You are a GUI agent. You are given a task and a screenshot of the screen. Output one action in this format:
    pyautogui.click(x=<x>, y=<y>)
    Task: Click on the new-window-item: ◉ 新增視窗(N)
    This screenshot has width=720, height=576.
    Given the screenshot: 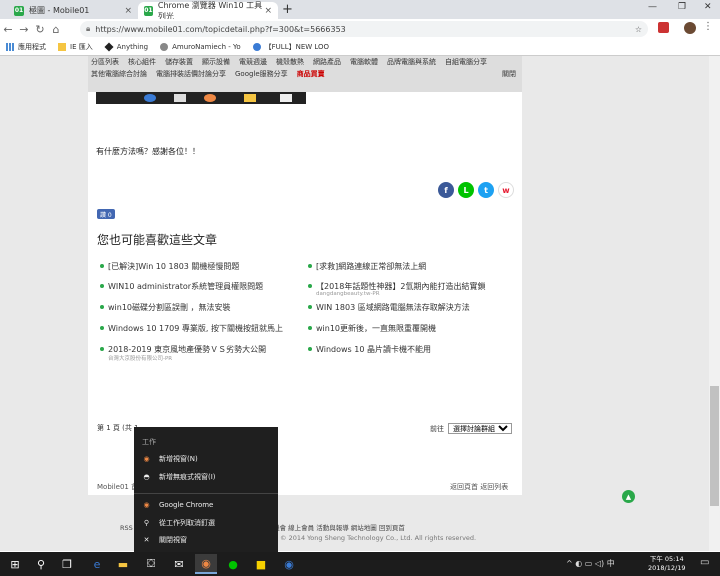 What is the action you would take?
    pyautogui.click(x=169, y=459)
    